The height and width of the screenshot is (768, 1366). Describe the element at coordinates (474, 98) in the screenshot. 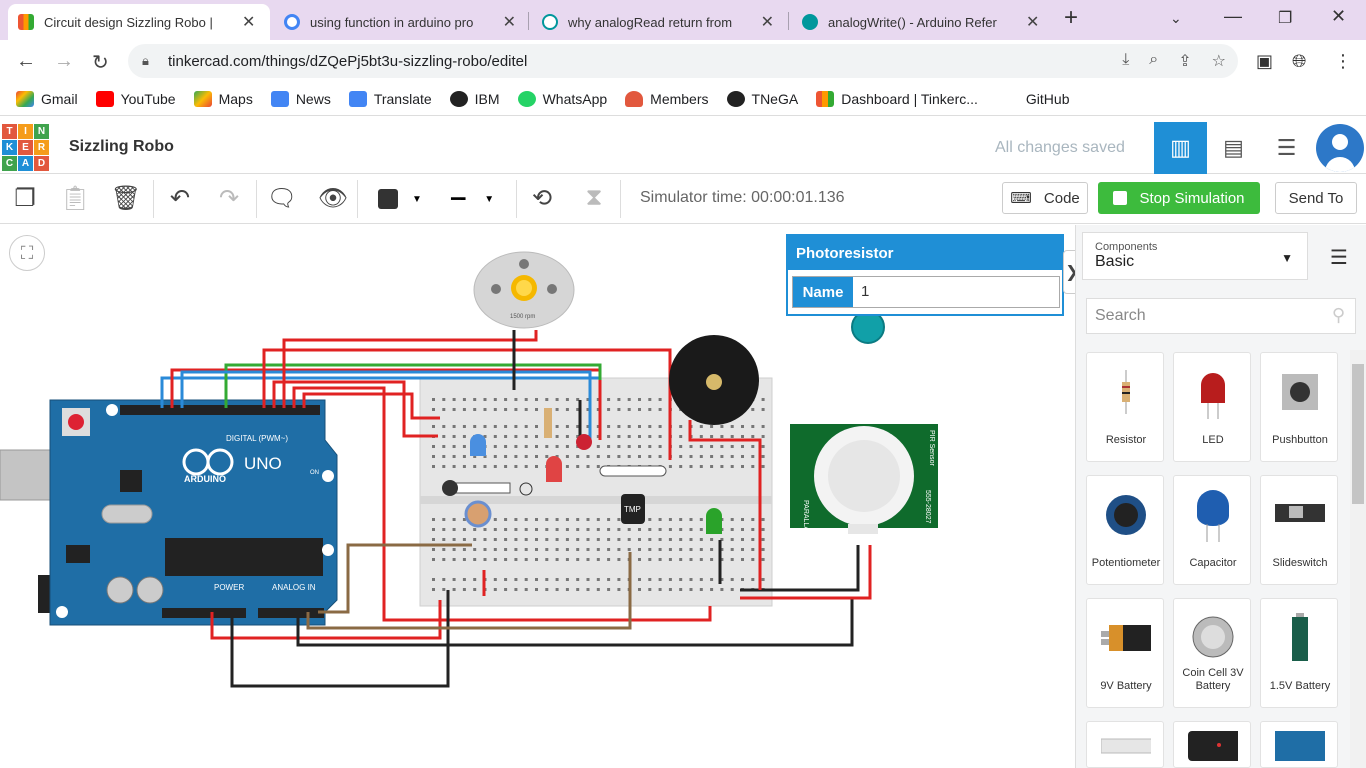

I see `bookmark-ibm: IBM` at that location.